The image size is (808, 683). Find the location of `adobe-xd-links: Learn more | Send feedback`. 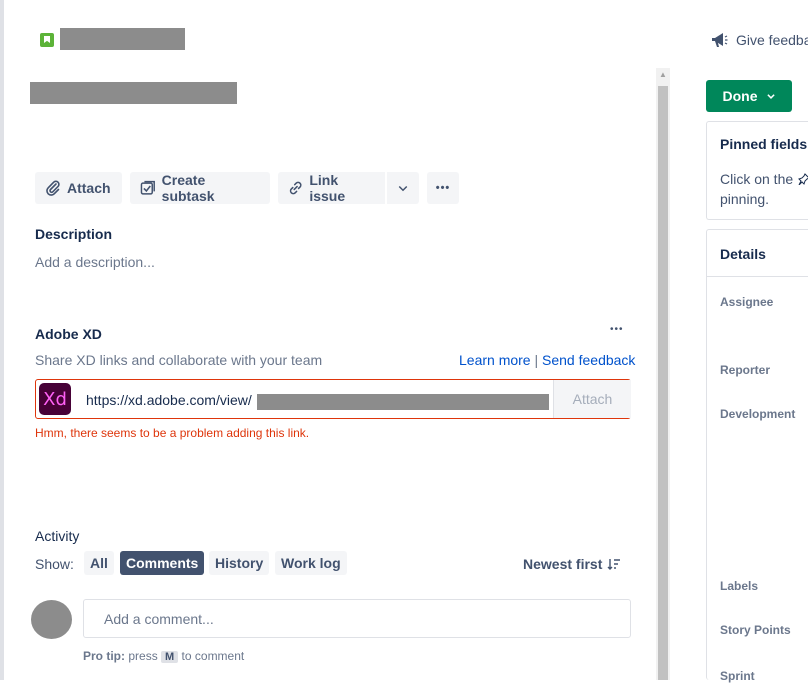

adobe-xd-links: Learn more | Send feedback is located at coordinates (547, 360).